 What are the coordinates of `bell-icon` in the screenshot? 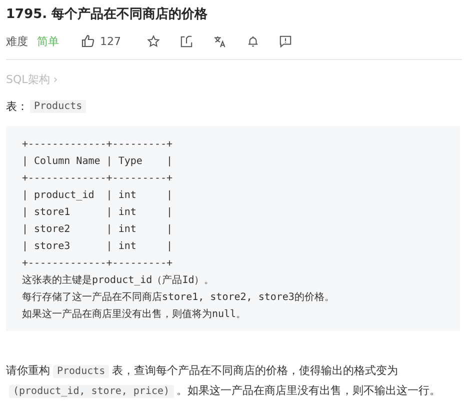 It's located at (253, 41).